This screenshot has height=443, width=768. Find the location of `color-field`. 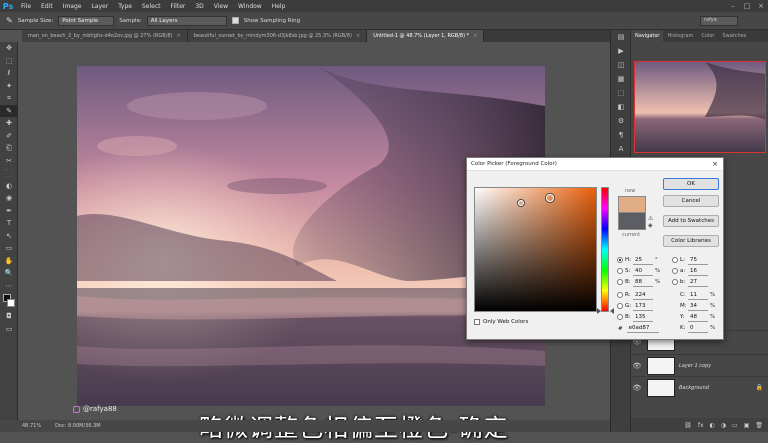

color-field is located at coordinates (535, 249).